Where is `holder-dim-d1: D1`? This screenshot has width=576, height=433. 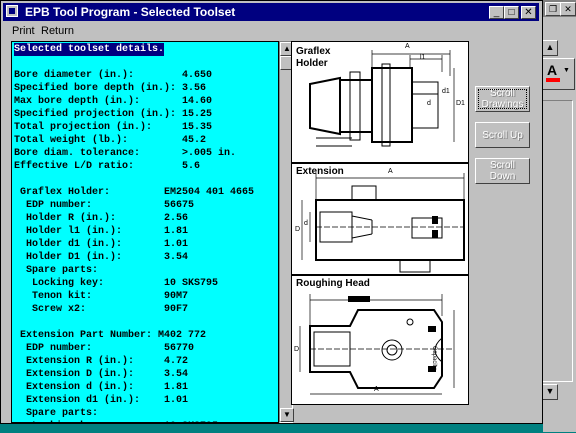 holder-dim-d1: D1 is located at coordinates (460, 103).